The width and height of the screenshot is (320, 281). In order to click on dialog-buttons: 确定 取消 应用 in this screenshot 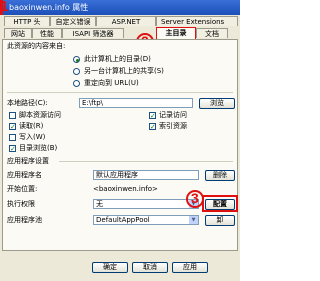, I will do `click(120, 267)`.